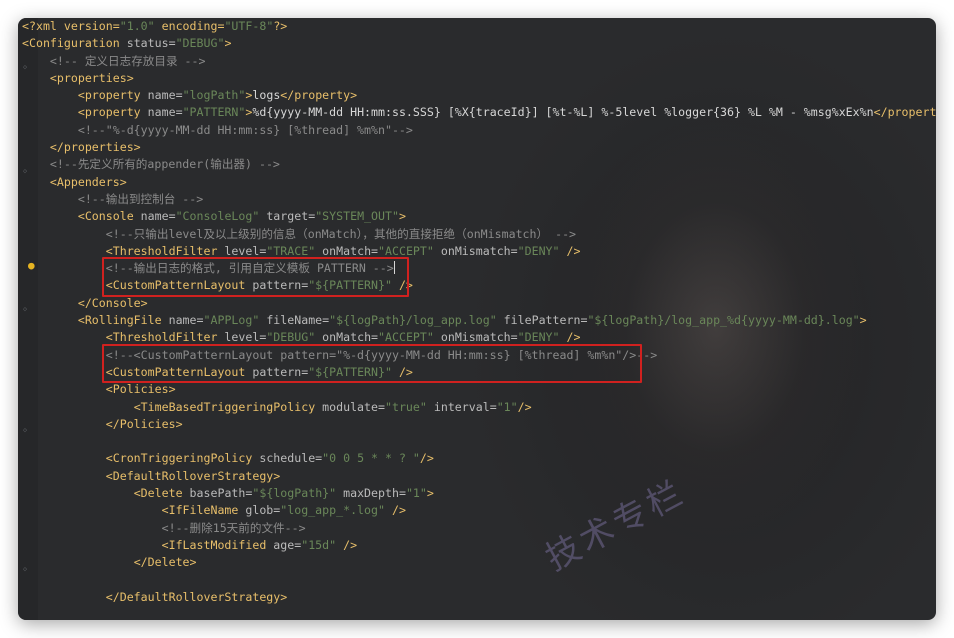 This screenshot has width=954, height=638. I want to click on code-line: </Delete>, so click(479, 562).